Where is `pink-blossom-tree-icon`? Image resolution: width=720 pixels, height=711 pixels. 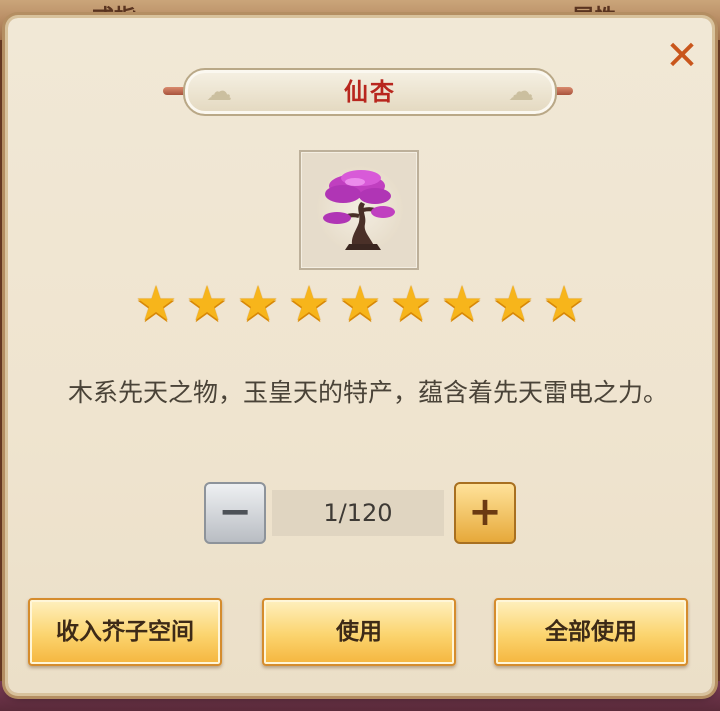
pink-blossom-tree-icon is located at coordinates (359, 210).